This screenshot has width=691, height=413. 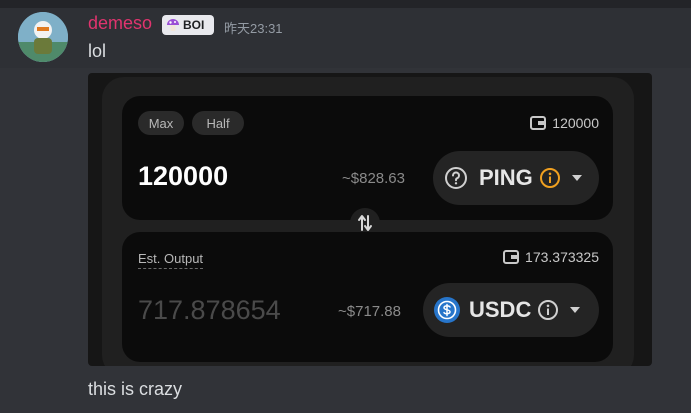 What do you see at coordinates (500, 309) in the screenshot?
I see `token-symbol: USDC` at bounding box center [500, 309].